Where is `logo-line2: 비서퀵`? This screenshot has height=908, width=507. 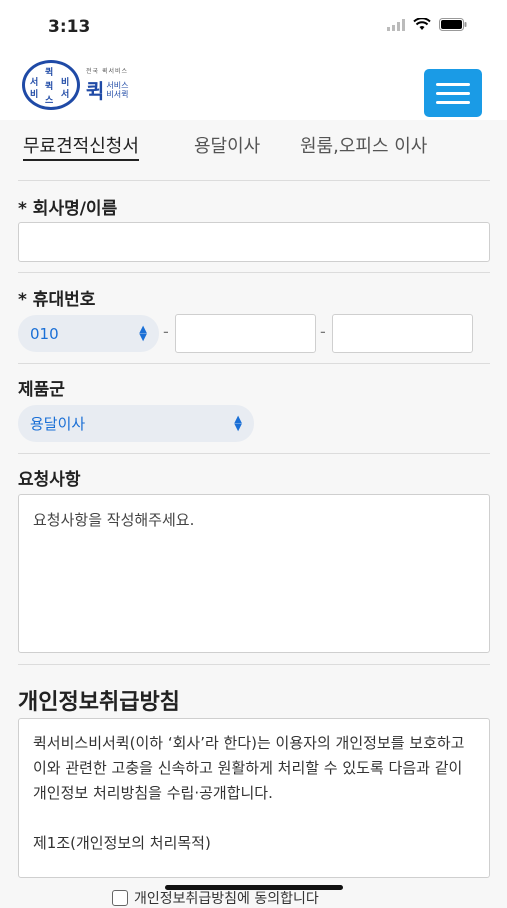 logo-line2: 비서퀵 is located at coordinates (117, 94).